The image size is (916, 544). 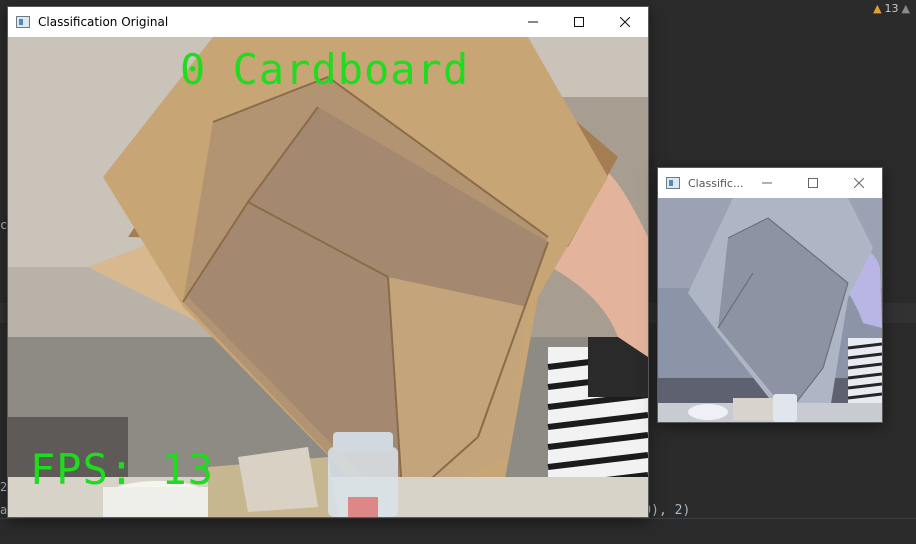 I want to click on warning-icon: ▲, so click(x=877, y=8).